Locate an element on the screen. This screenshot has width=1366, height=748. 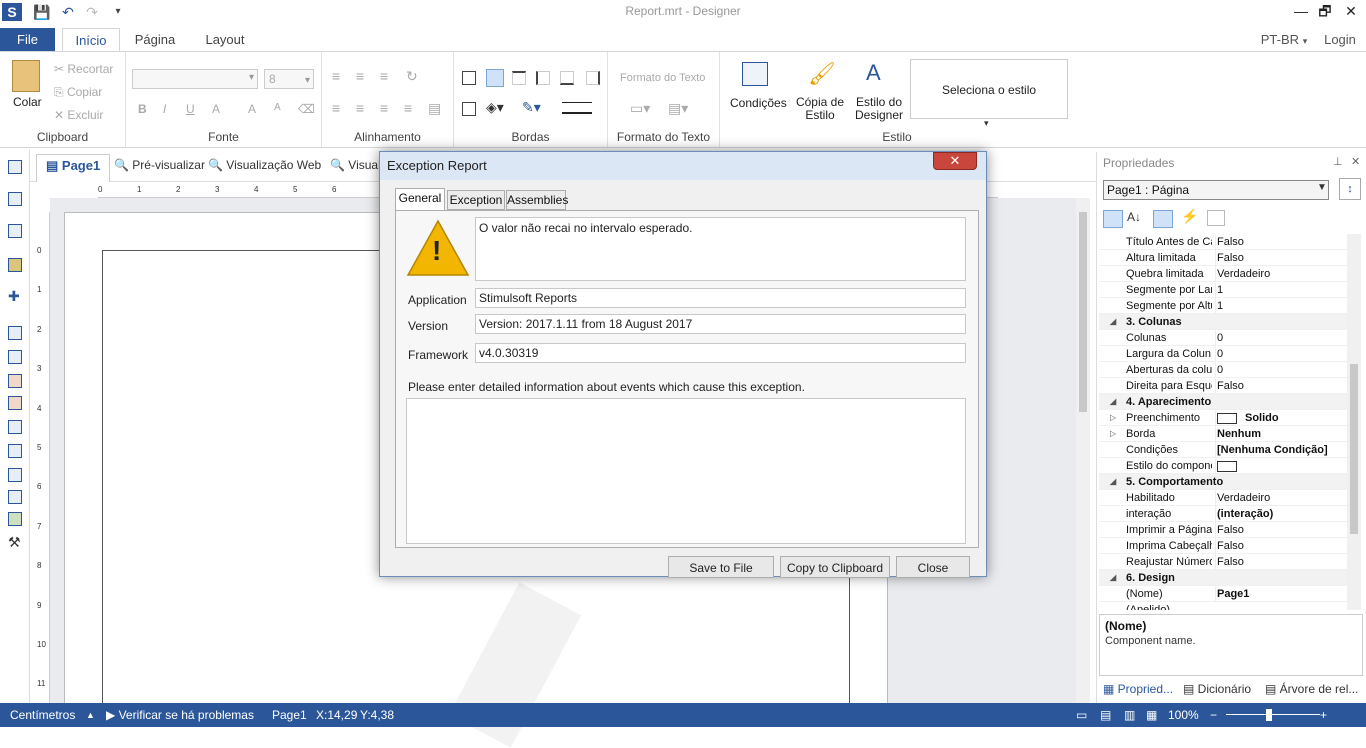
page-view-icon: ▤ is located at coordinates (1105, 715).